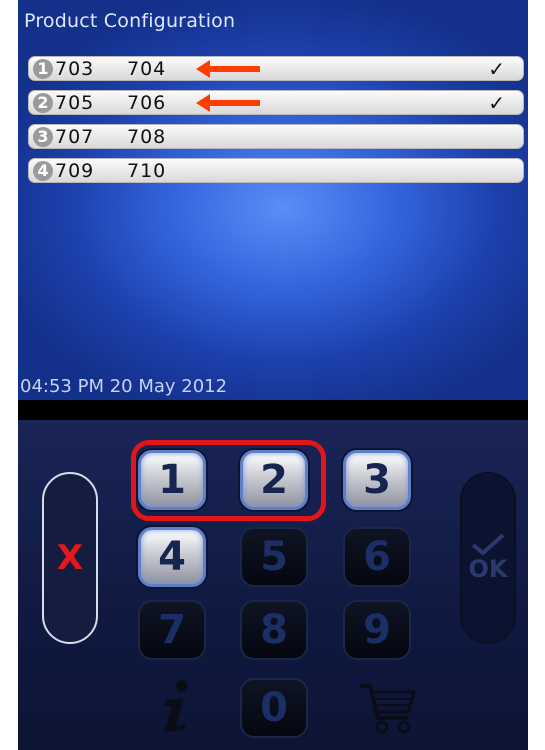 This screenshot has width=545, height=750. I want to click on key-4: 4, so click(172, 557).